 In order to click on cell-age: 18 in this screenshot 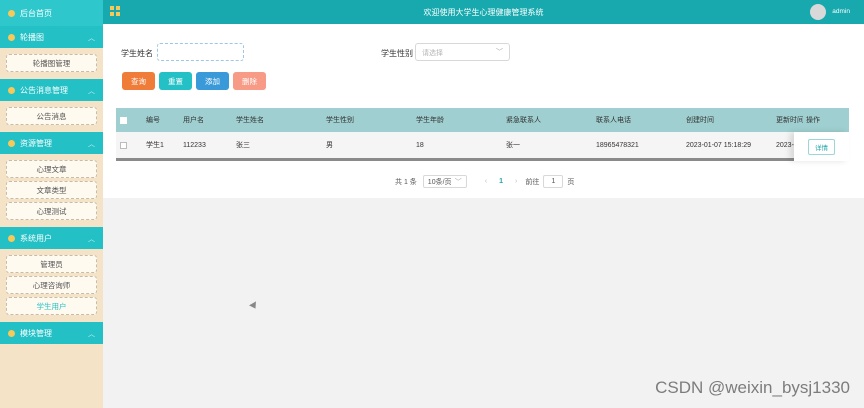, I will do `click(420, 145)`.